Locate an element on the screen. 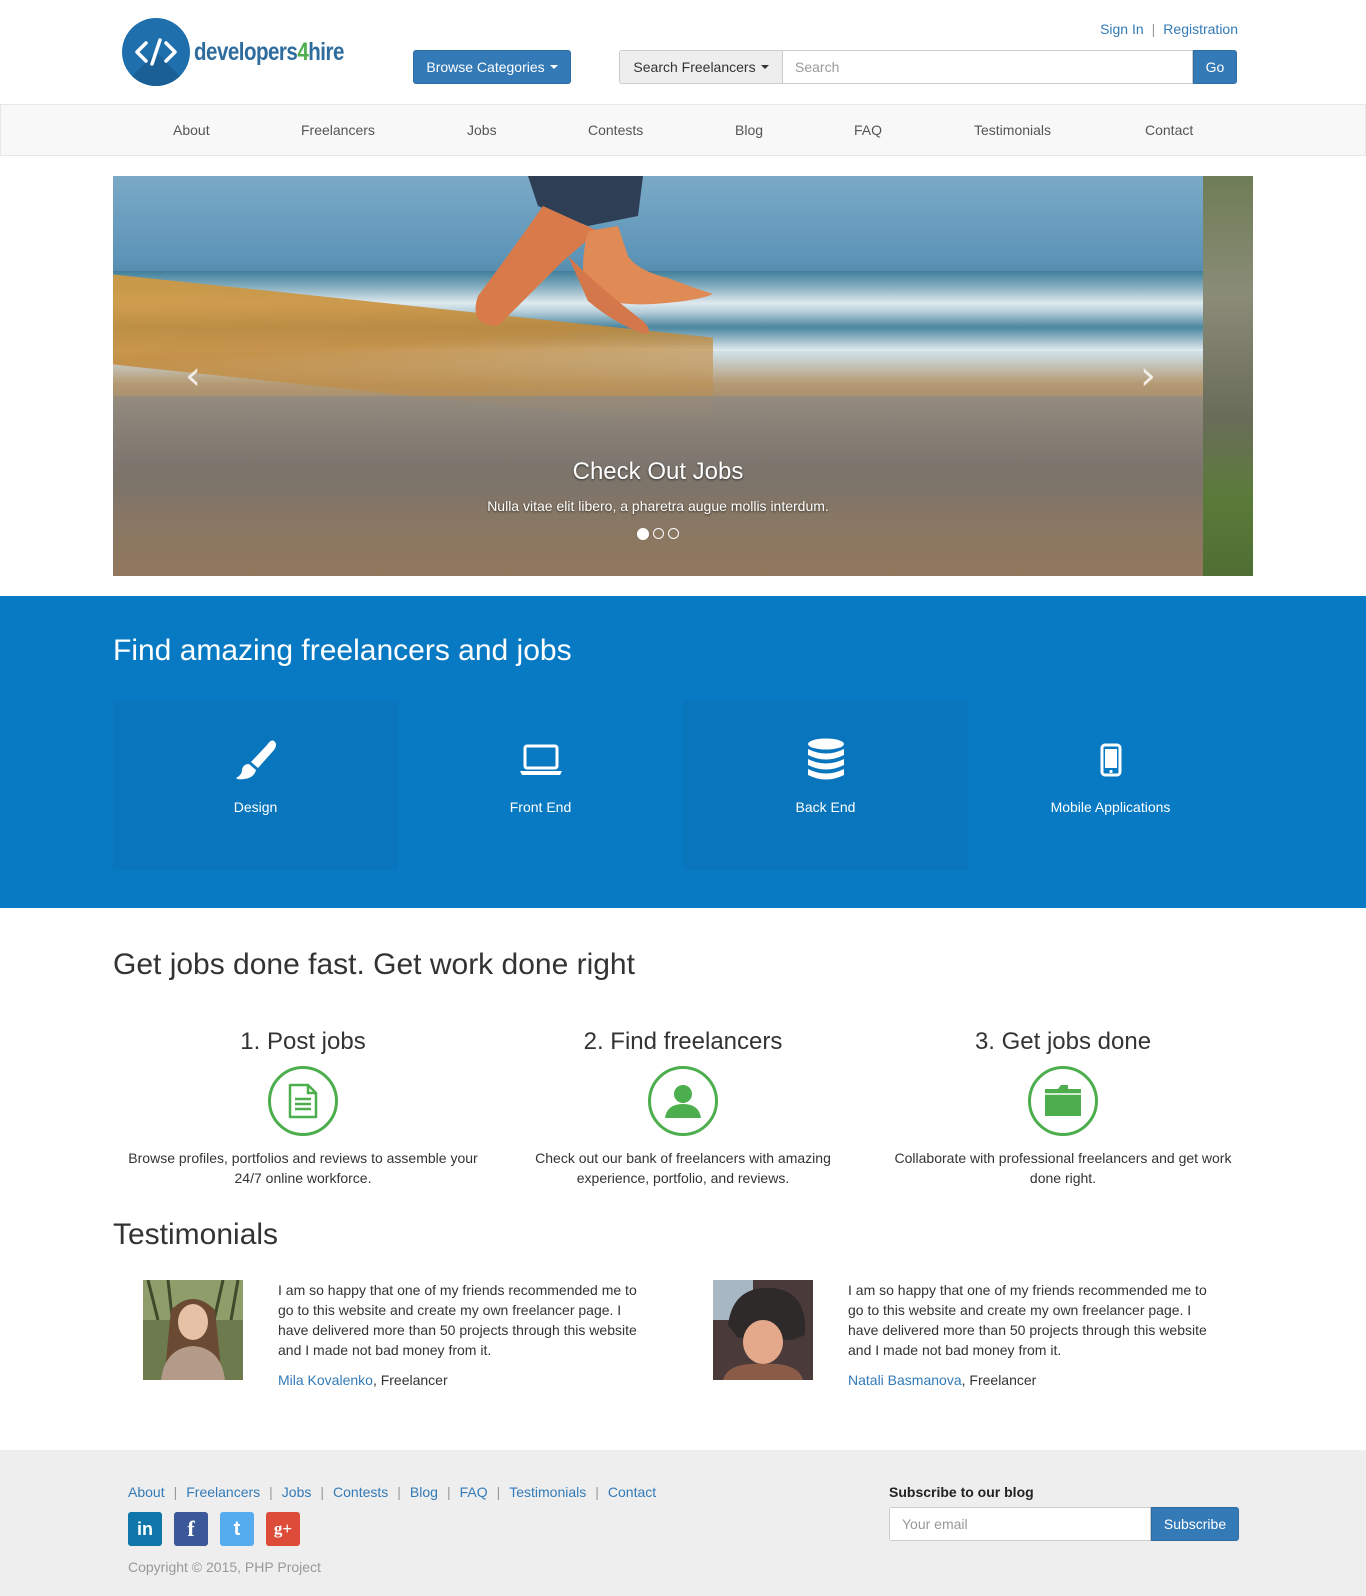 The width and height of the screenshot is (1366, 1596). user-icon is located at coordinates (683, 1101).